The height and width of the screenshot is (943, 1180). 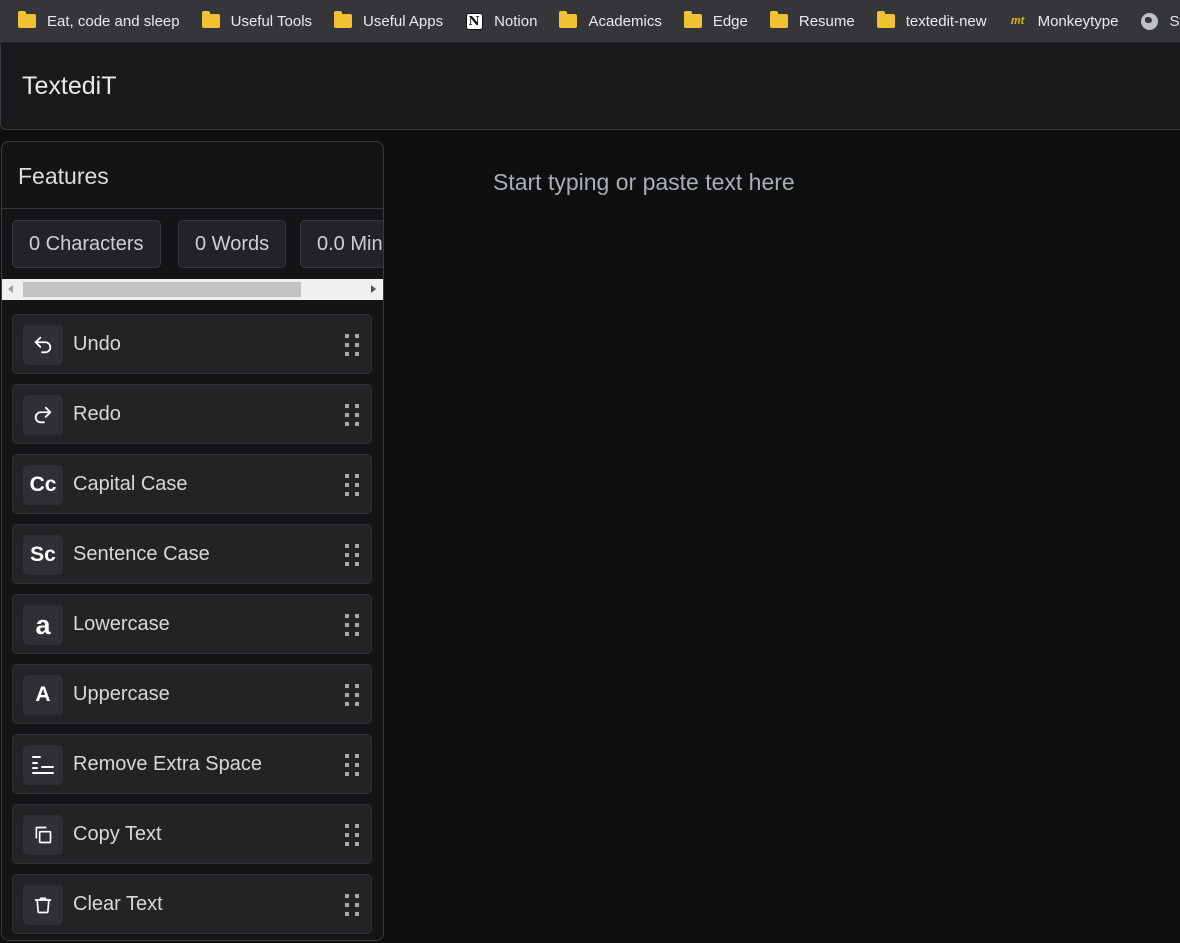 I want to click on horizontal-scrollbar, so click(x=192, y=289).